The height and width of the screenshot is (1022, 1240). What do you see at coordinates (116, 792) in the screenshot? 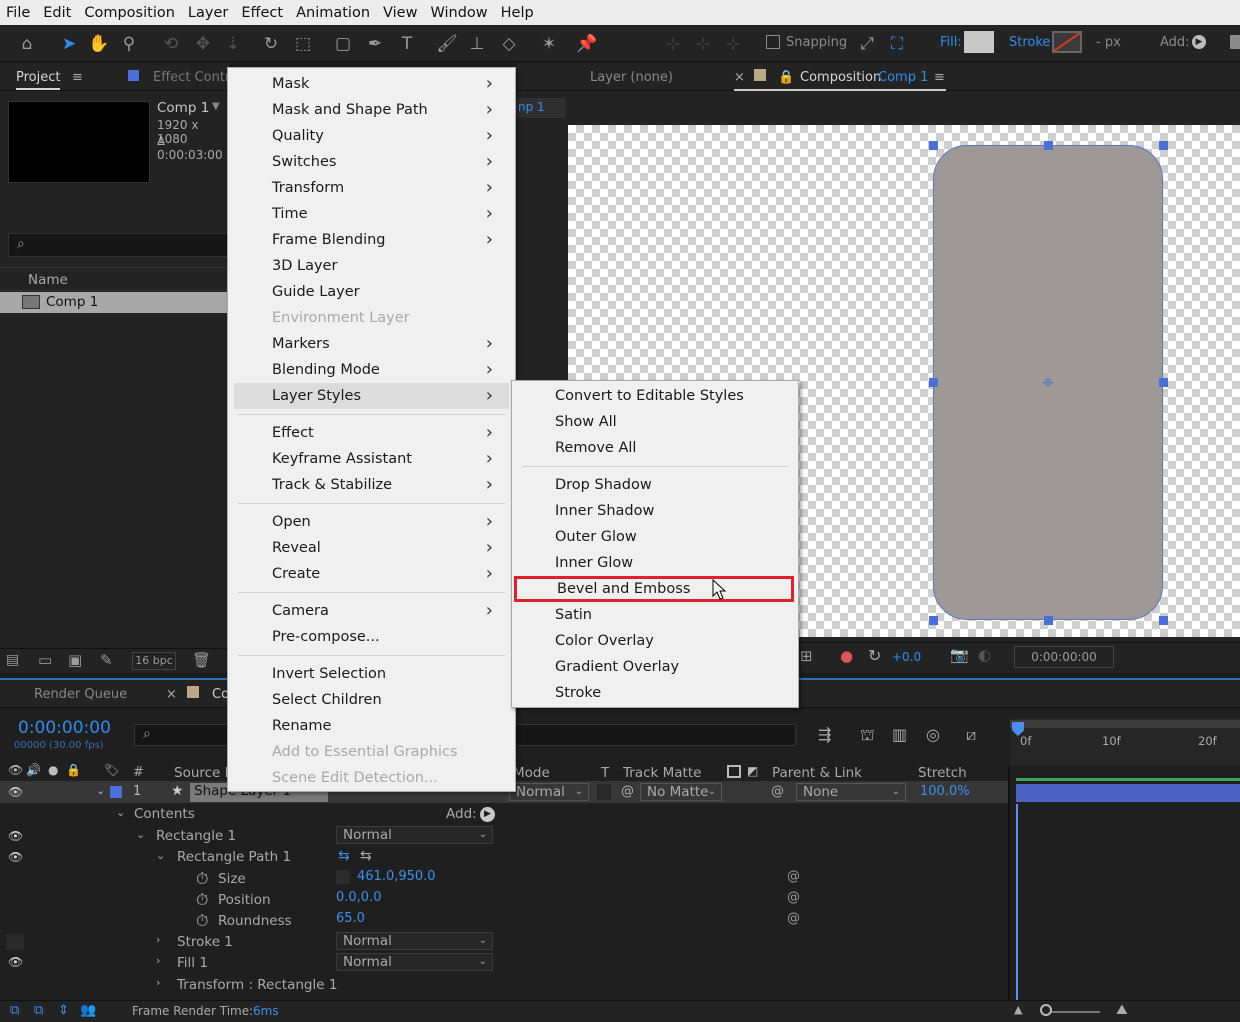
I see `layer-label-color` at bounding box center [116, 792].